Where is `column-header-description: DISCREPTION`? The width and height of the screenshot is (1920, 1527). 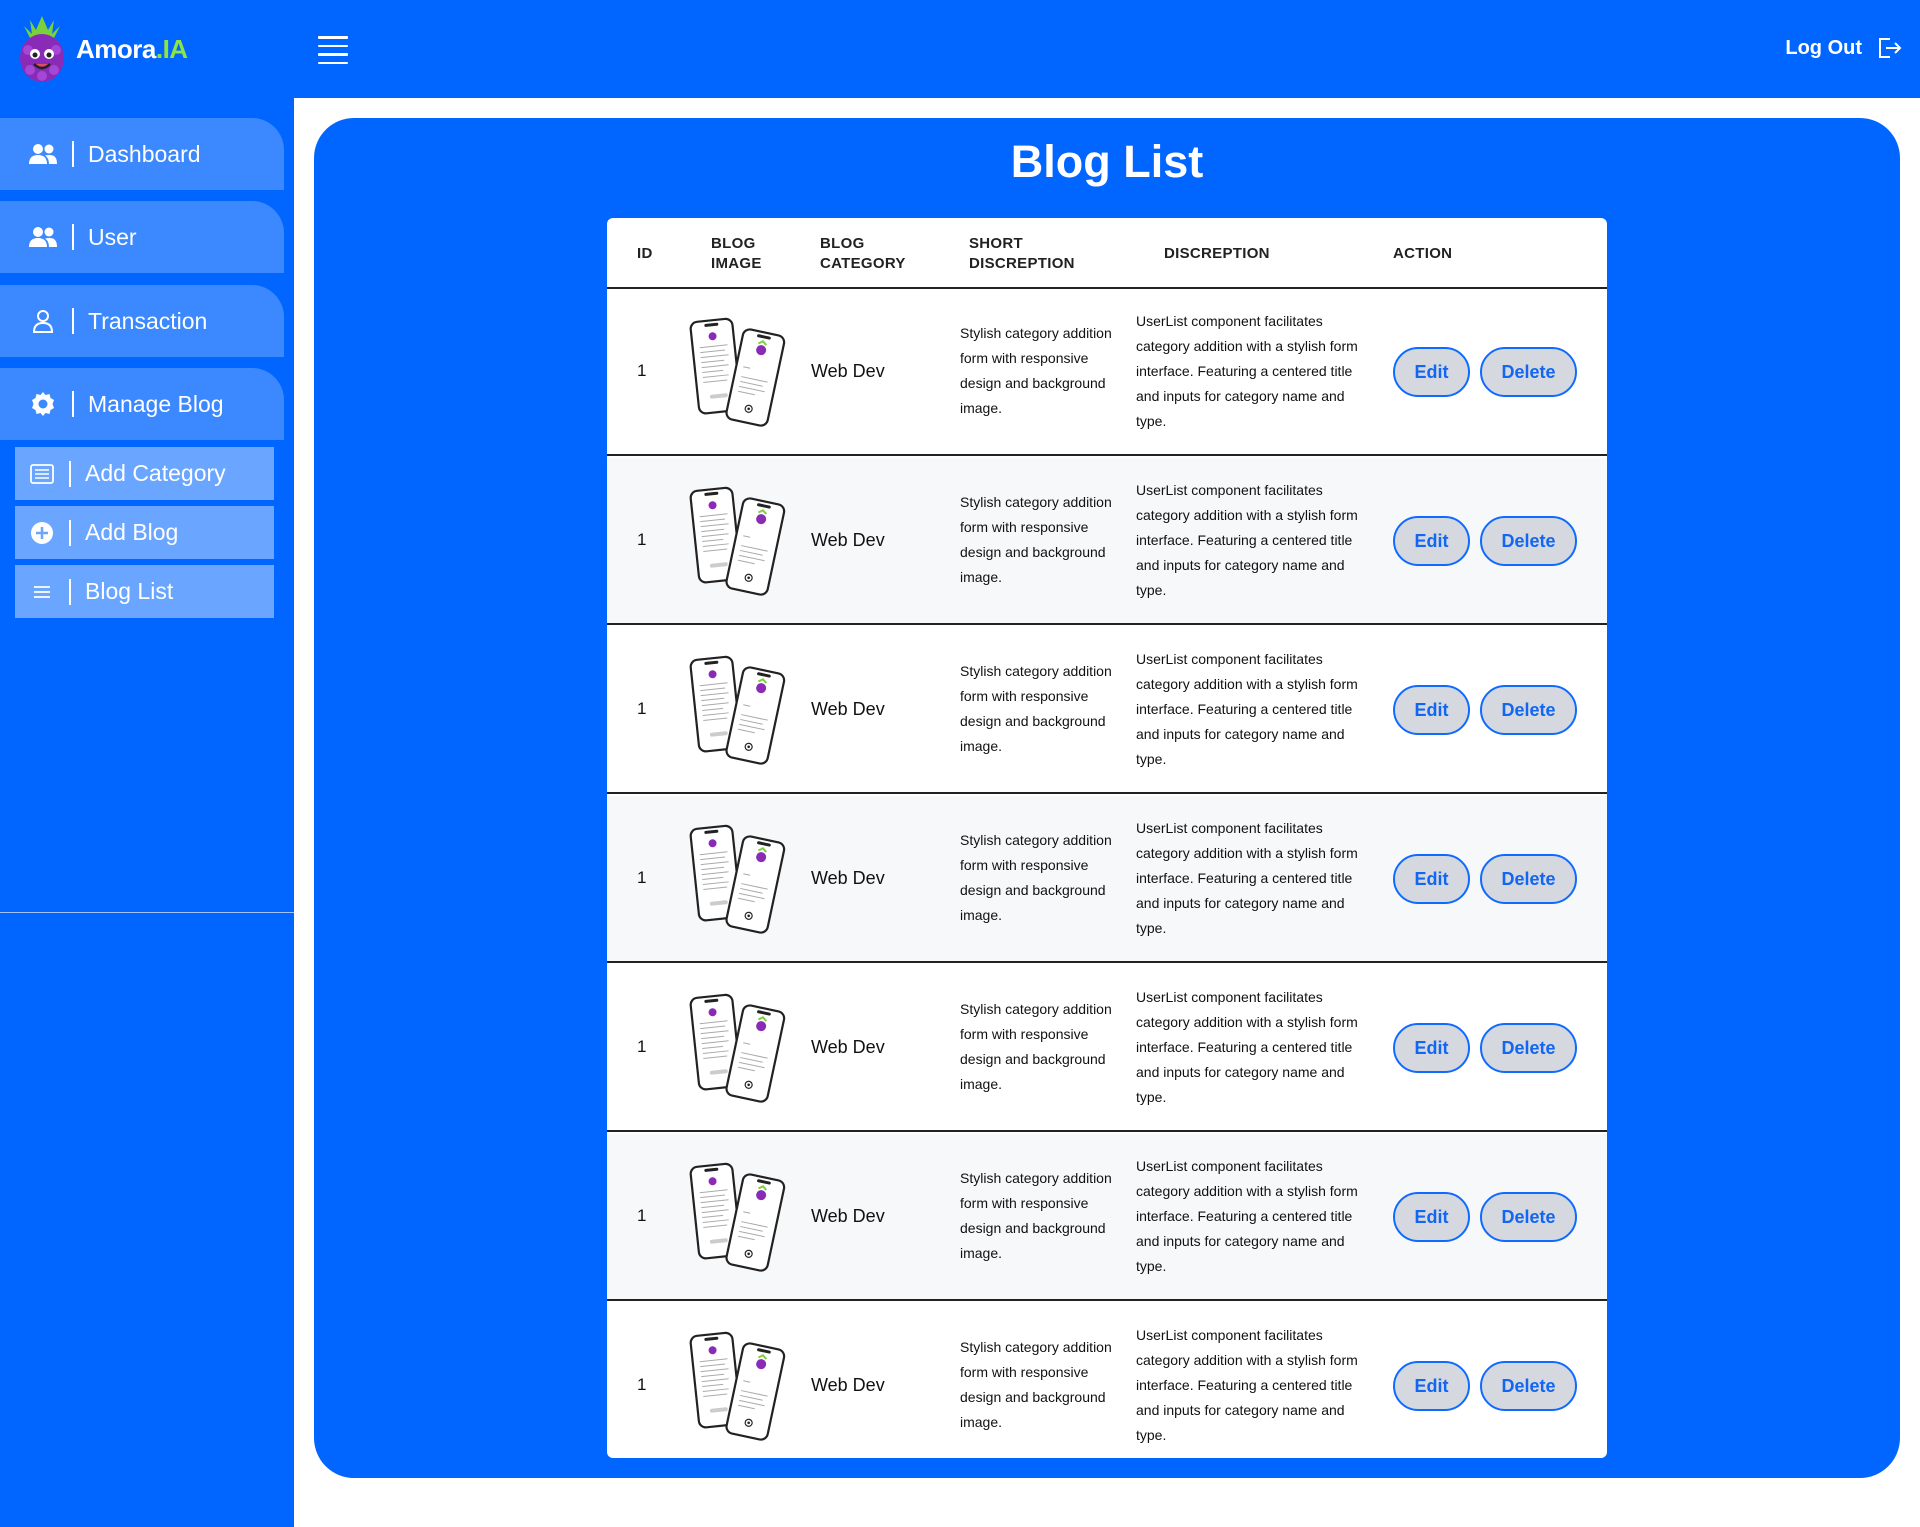 column-header-description: DISCREPTION is located at coordinates (1217, 253).